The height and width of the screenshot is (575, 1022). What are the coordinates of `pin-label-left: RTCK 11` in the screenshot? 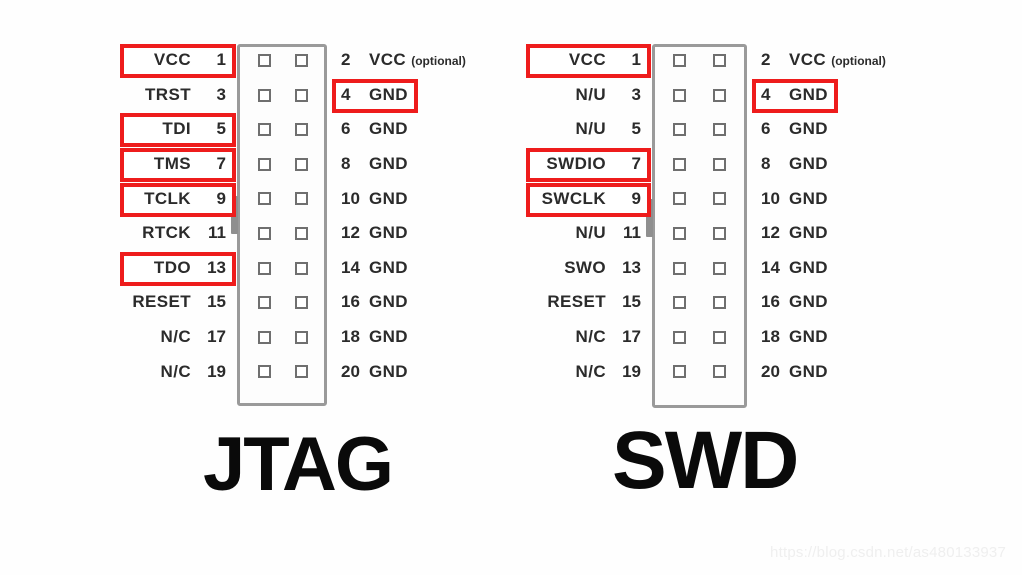 It's located at (178, 234).